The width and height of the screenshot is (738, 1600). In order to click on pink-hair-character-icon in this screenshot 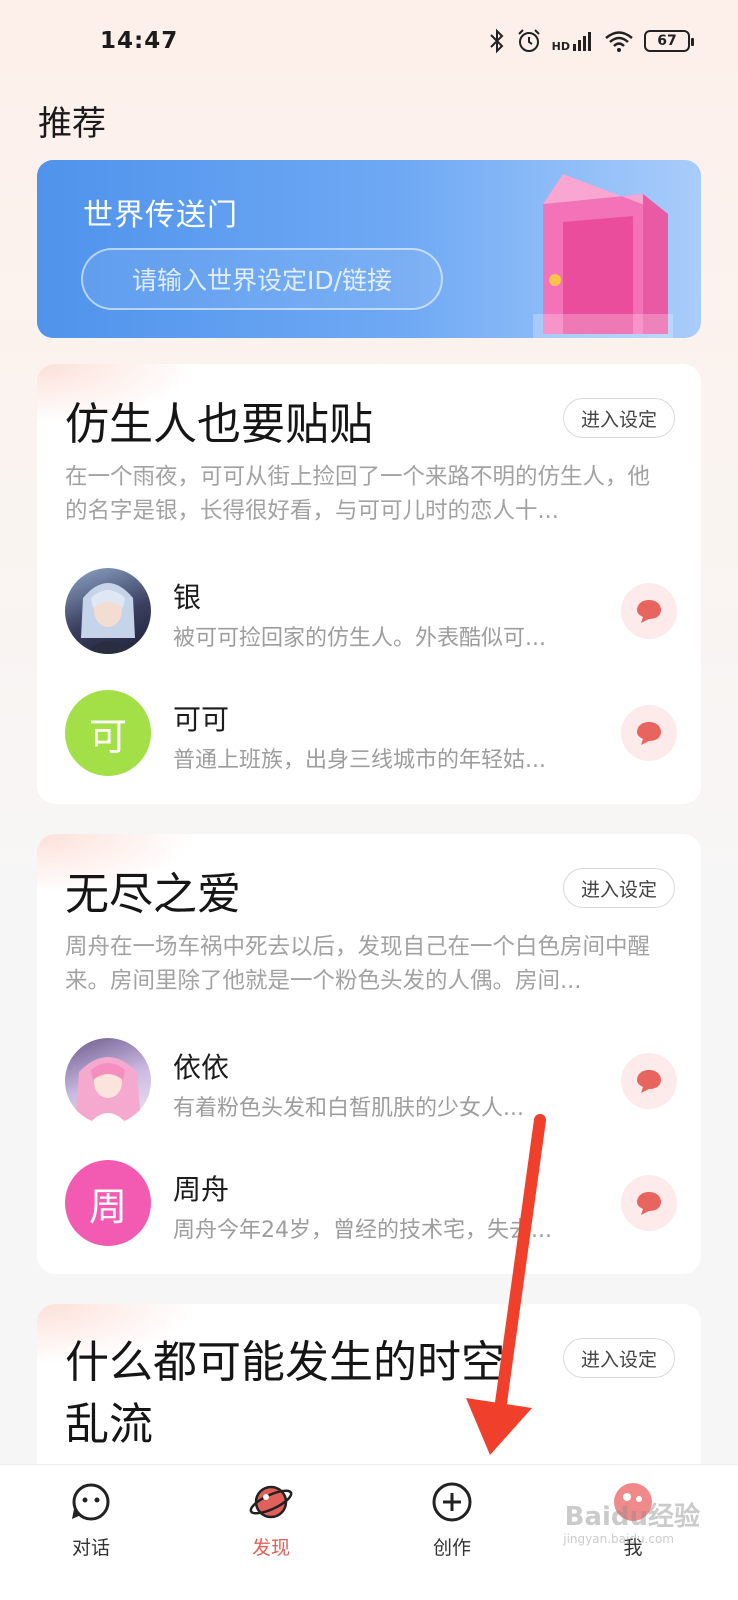, I will do `click(108, 1090)`.